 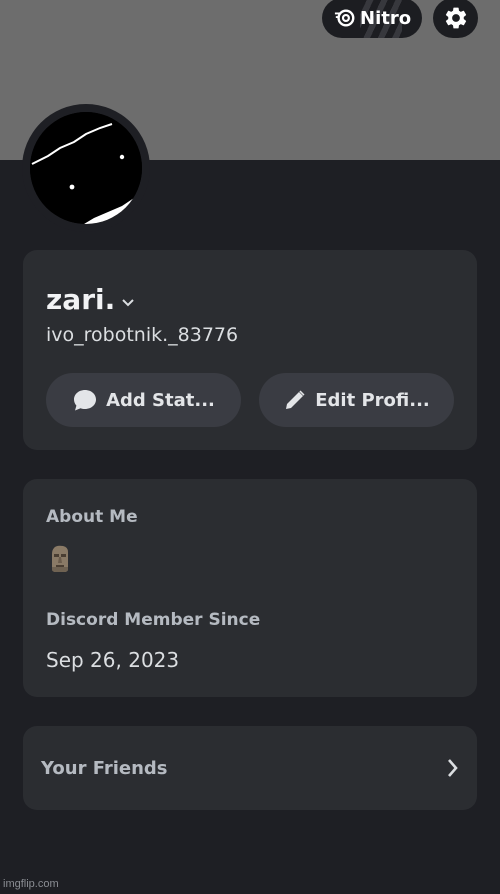 I want to click on username: ivo_robotnik._83776, so click(x=142, y=335).